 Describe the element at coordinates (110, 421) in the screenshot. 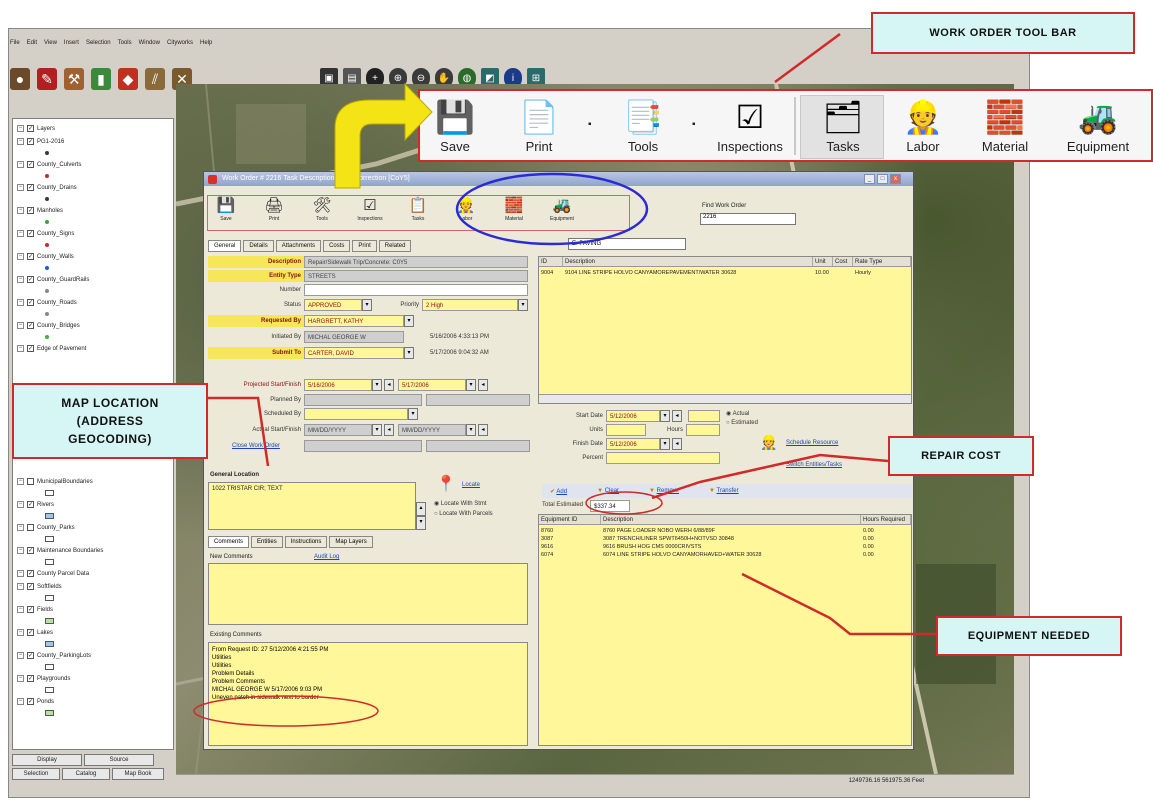

I see `callout-map-location: MAP LOCATION (ADDRESS GEOCODING)` at that location.